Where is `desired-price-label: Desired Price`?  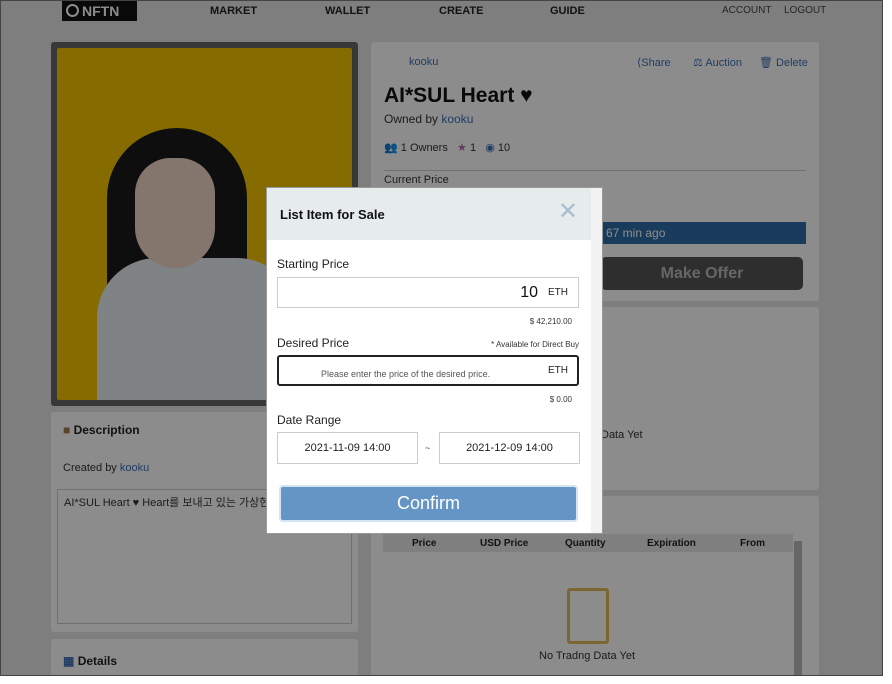
desired-price-label: Desired Price is located at coordinates (313, 343).